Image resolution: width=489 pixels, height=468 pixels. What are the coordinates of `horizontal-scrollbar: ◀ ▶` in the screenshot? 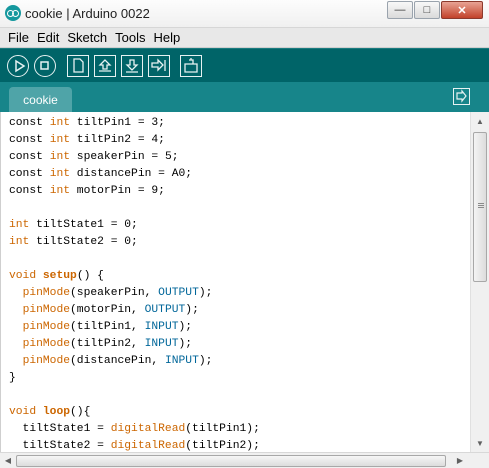 It's located at (244, 460).